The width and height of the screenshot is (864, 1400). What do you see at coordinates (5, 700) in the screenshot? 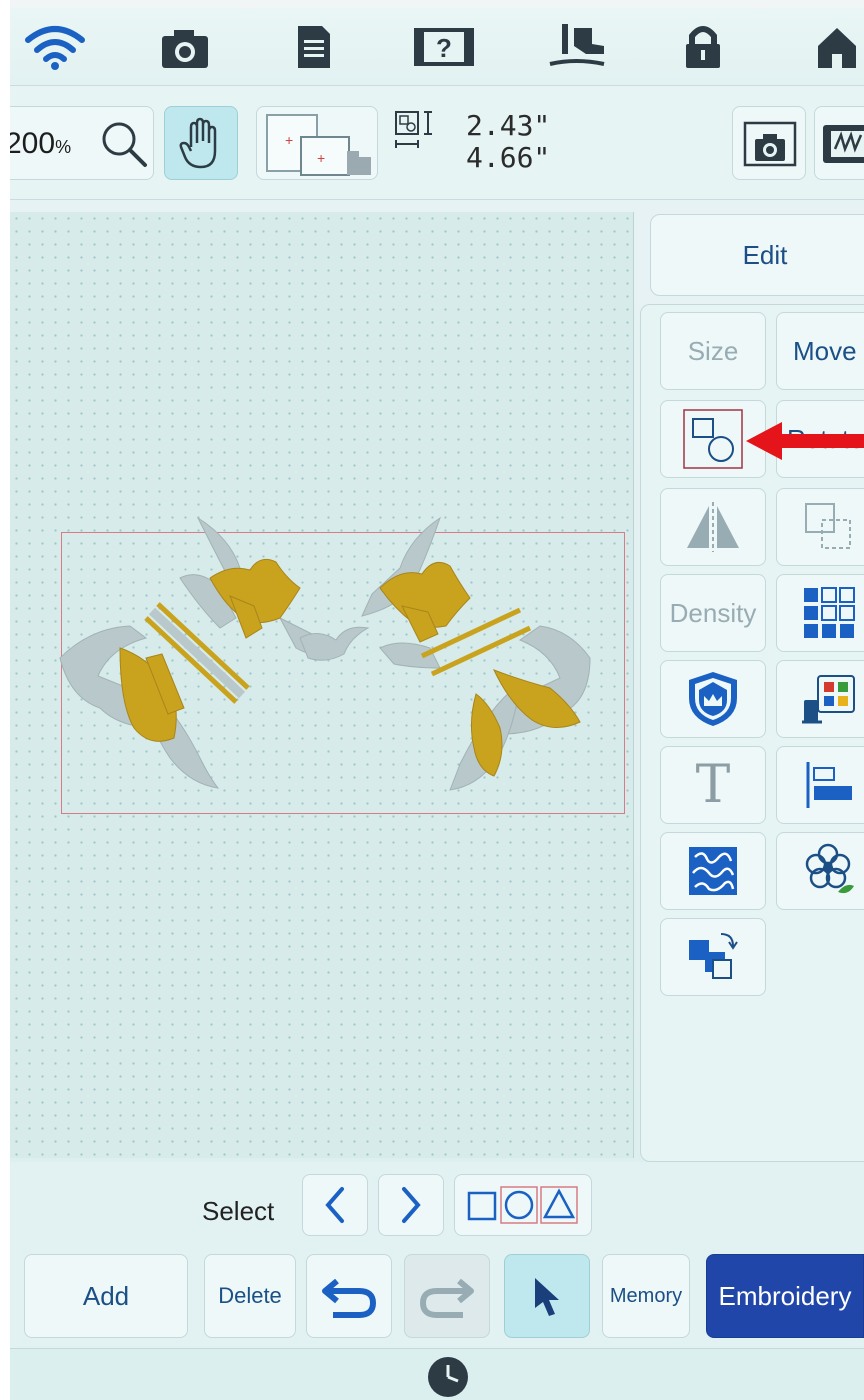
I see `screen-bezel` at bounding box center [5, 700].